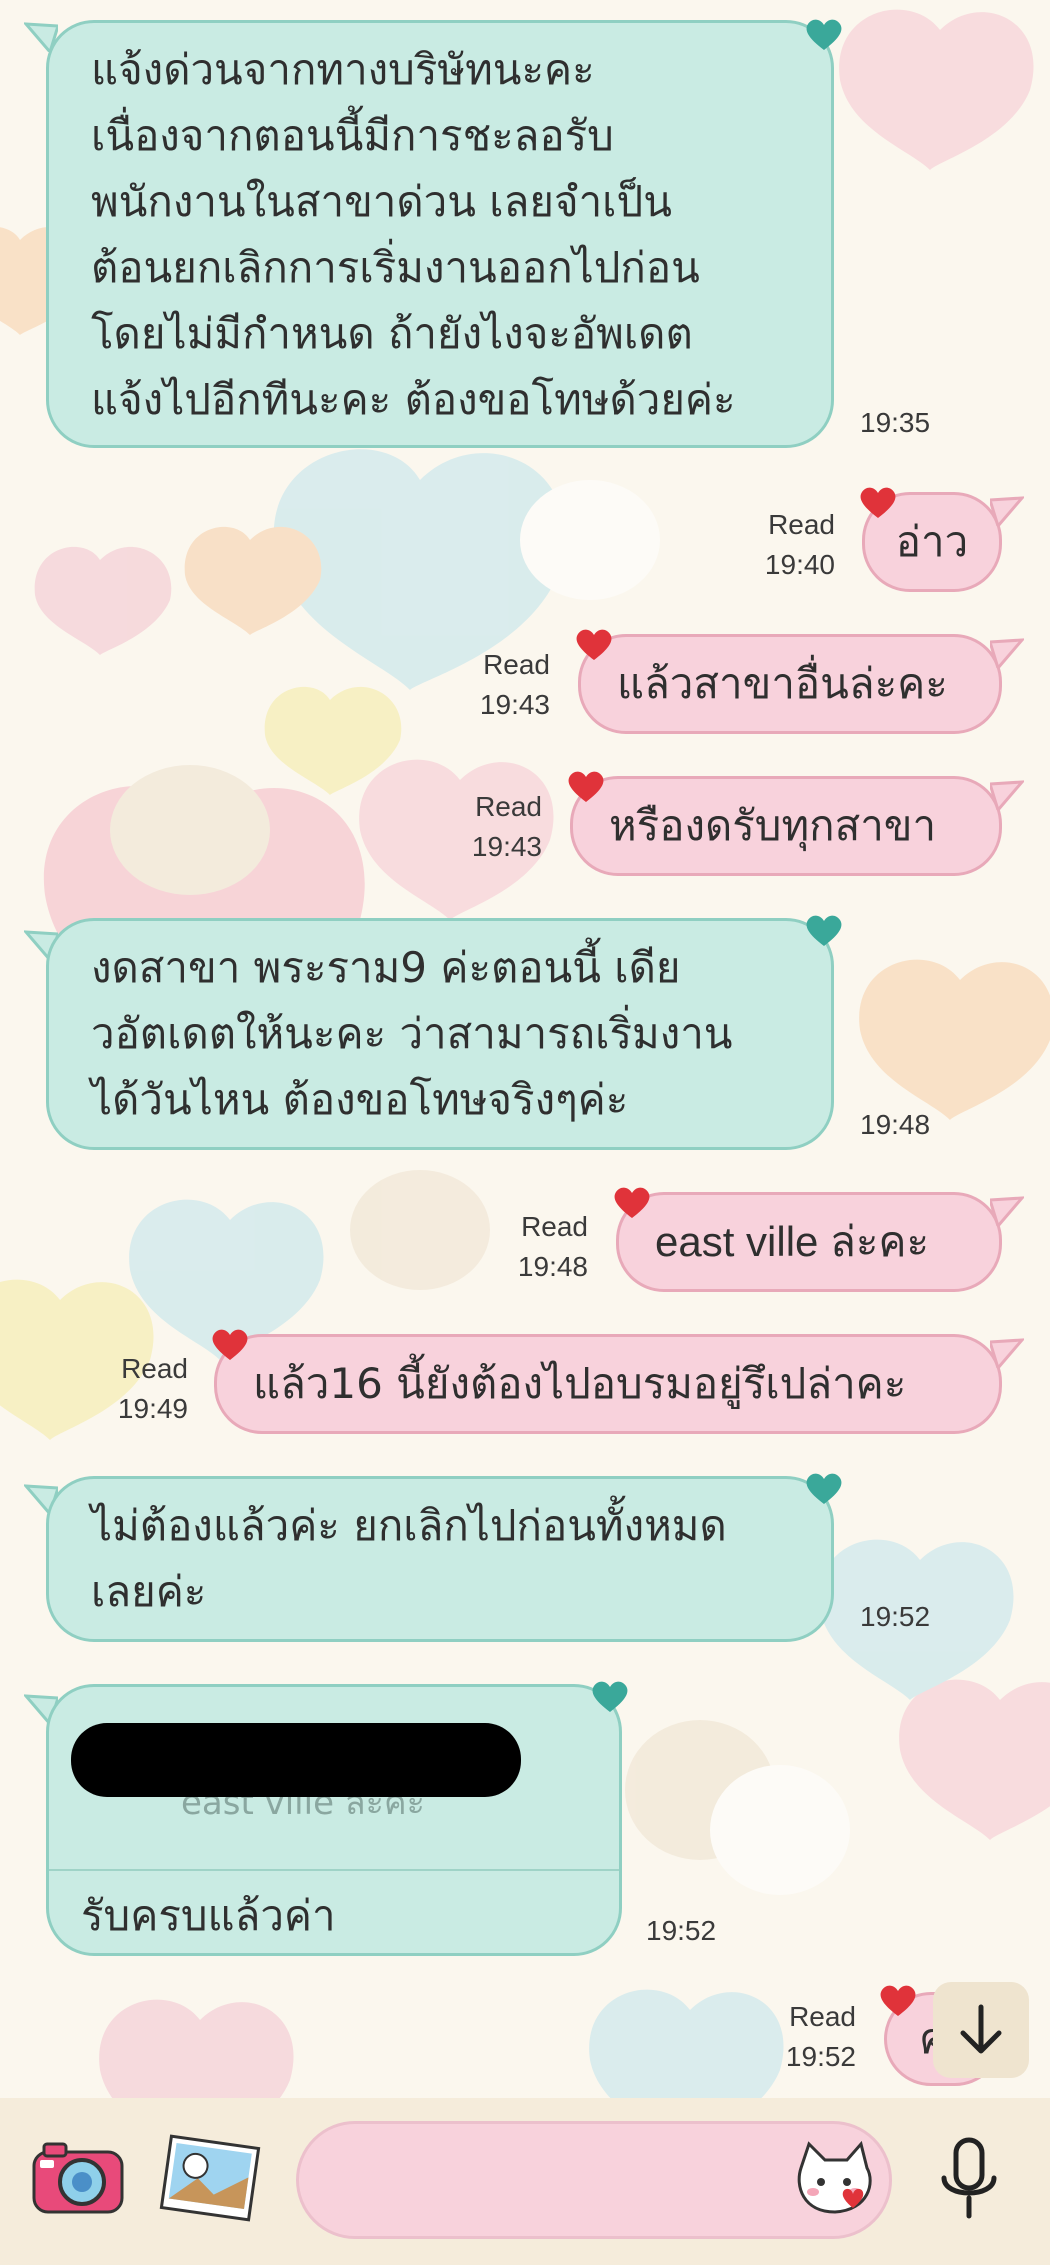 The height and width of the screenshot is (2265, 1050). What do you see at coordinates (343, 69) in the screenshot?
I see `message-line: แจ้งด่วนจากทางบริษัทนะคะ` at bounding box center [343, 69].